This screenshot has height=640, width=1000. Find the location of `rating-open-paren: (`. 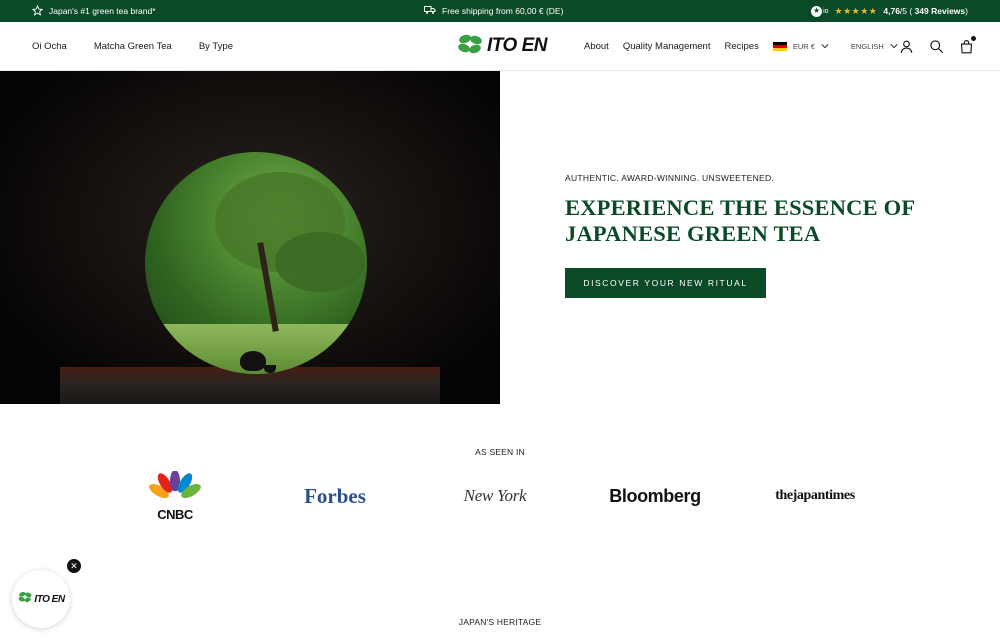

rating-open-paren: ( is located at coordinates (911, 11).